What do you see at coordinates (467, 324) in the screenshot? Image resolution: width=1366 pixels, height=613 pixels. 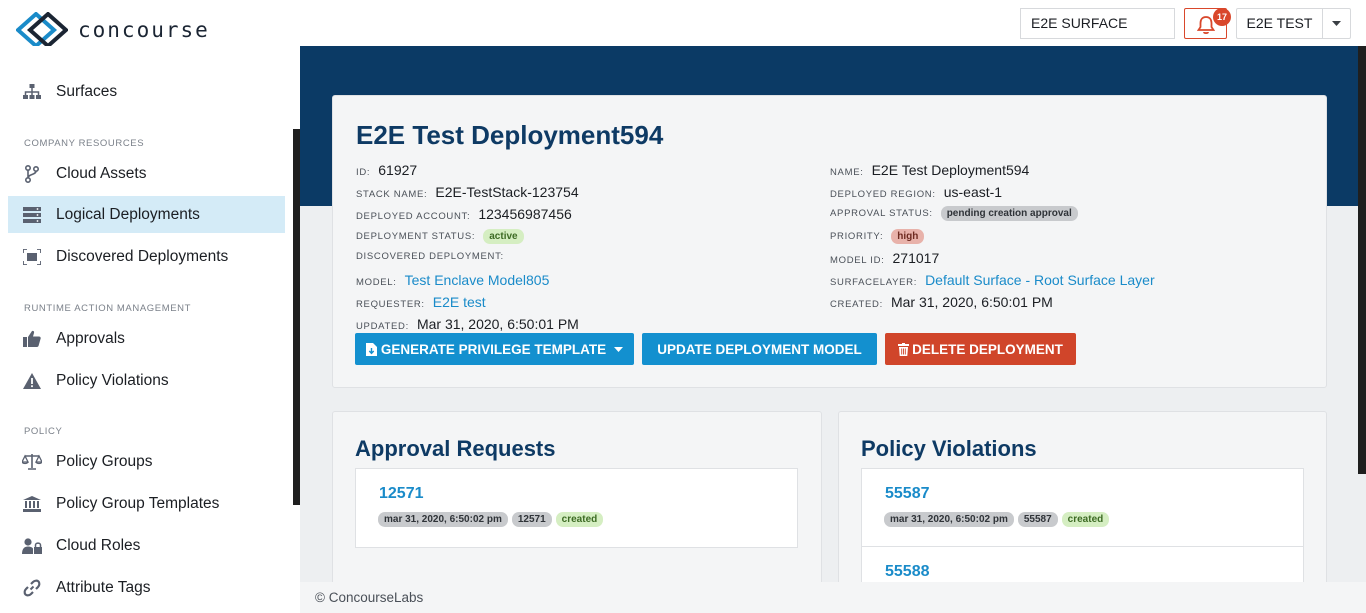 I see `field-updated: UPDATED: Mar 31, 2020, 6:50:01 PM` at bounding box center [467, 324].